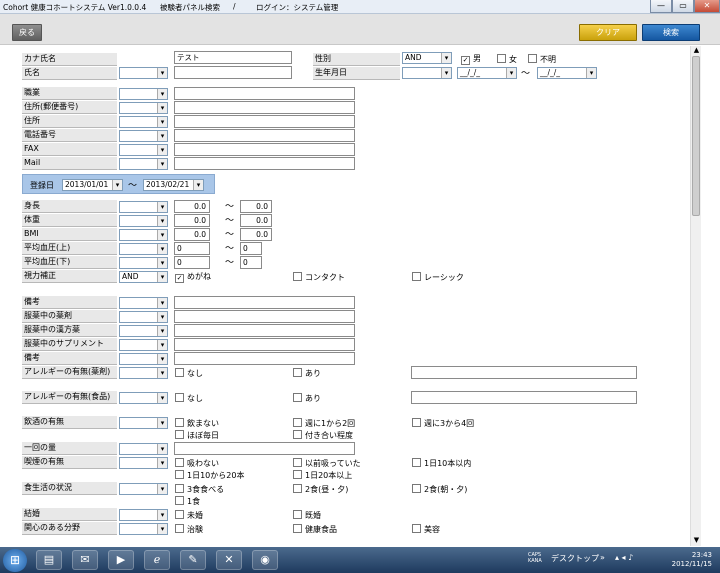  What do you see at coordinates (264, 121) in the screenshot?
I see `address-input` at bounding box center [264, 121].